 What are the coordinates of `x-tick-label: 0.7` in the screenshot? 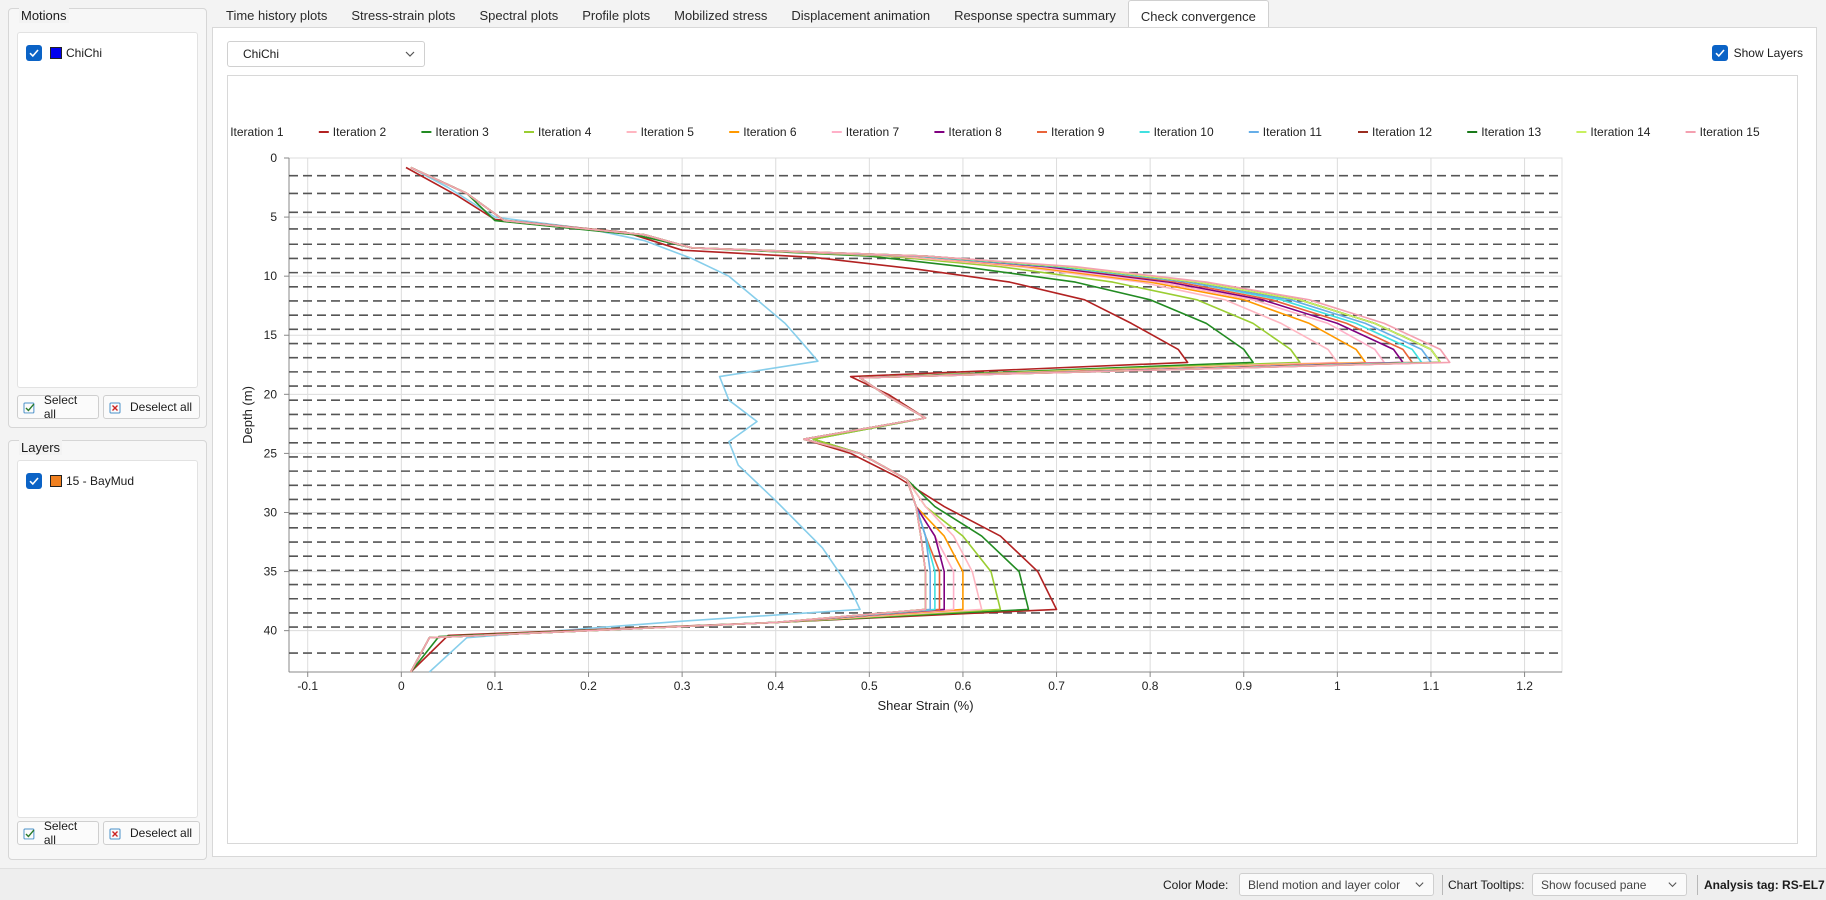 It's located at (1056, 686).